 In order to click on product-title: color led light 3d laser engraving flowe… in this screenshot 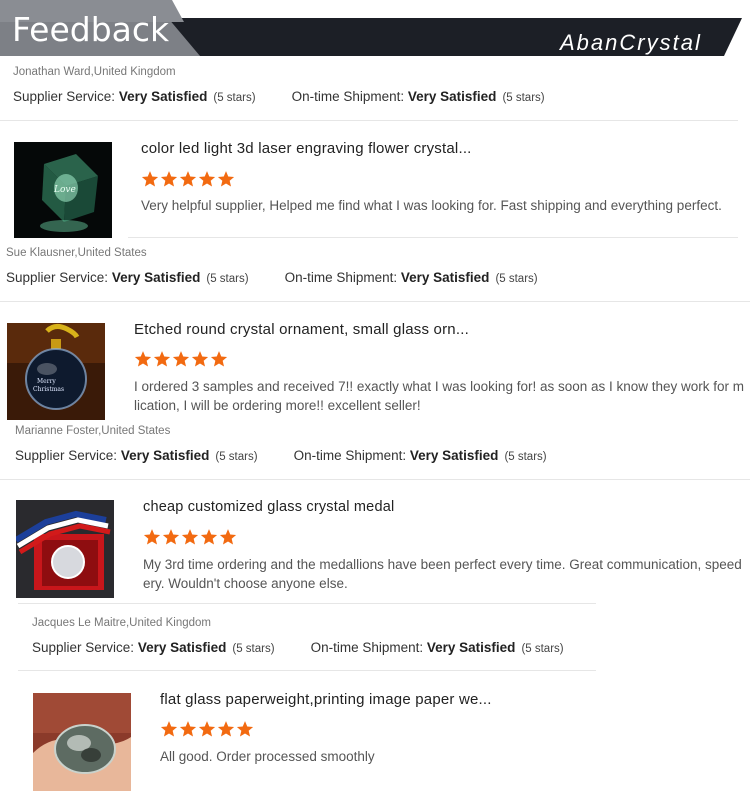, I will do `click(306, 148)`.